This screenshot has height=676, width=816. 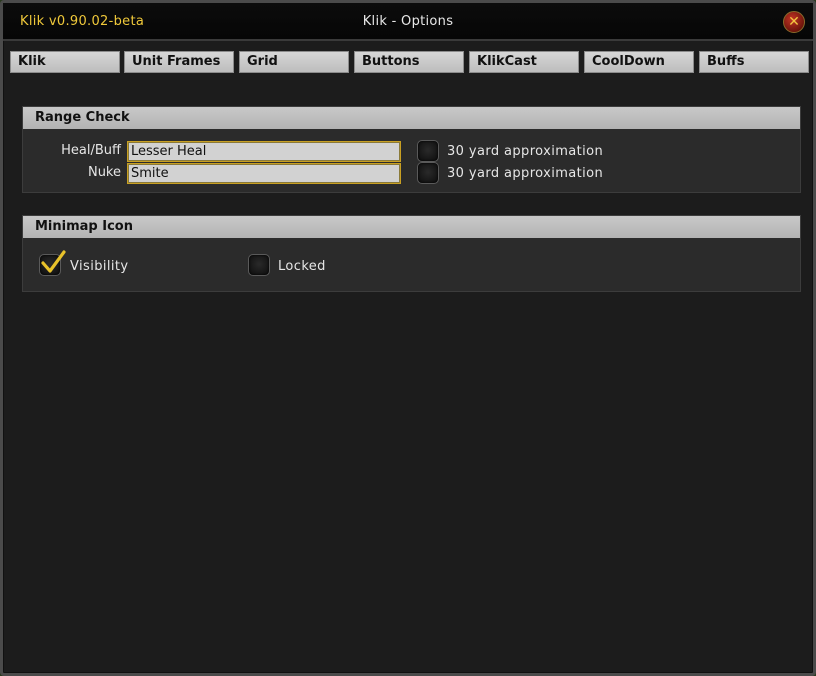 I want to click on locked-label: Locked, so click(x=302, y=266).